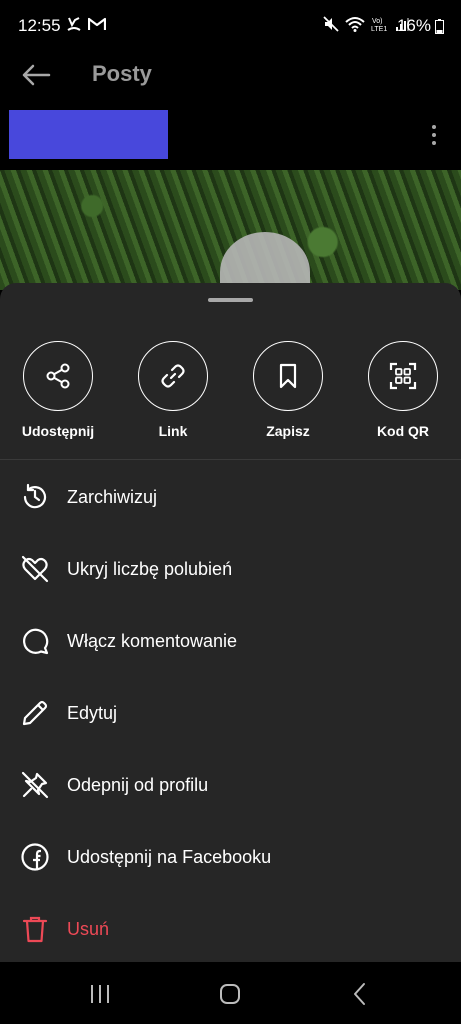 The width and height of the screenshot is (461, 1024). I want to click on volte-icon: Vo) LTE1, so click(379, 25).